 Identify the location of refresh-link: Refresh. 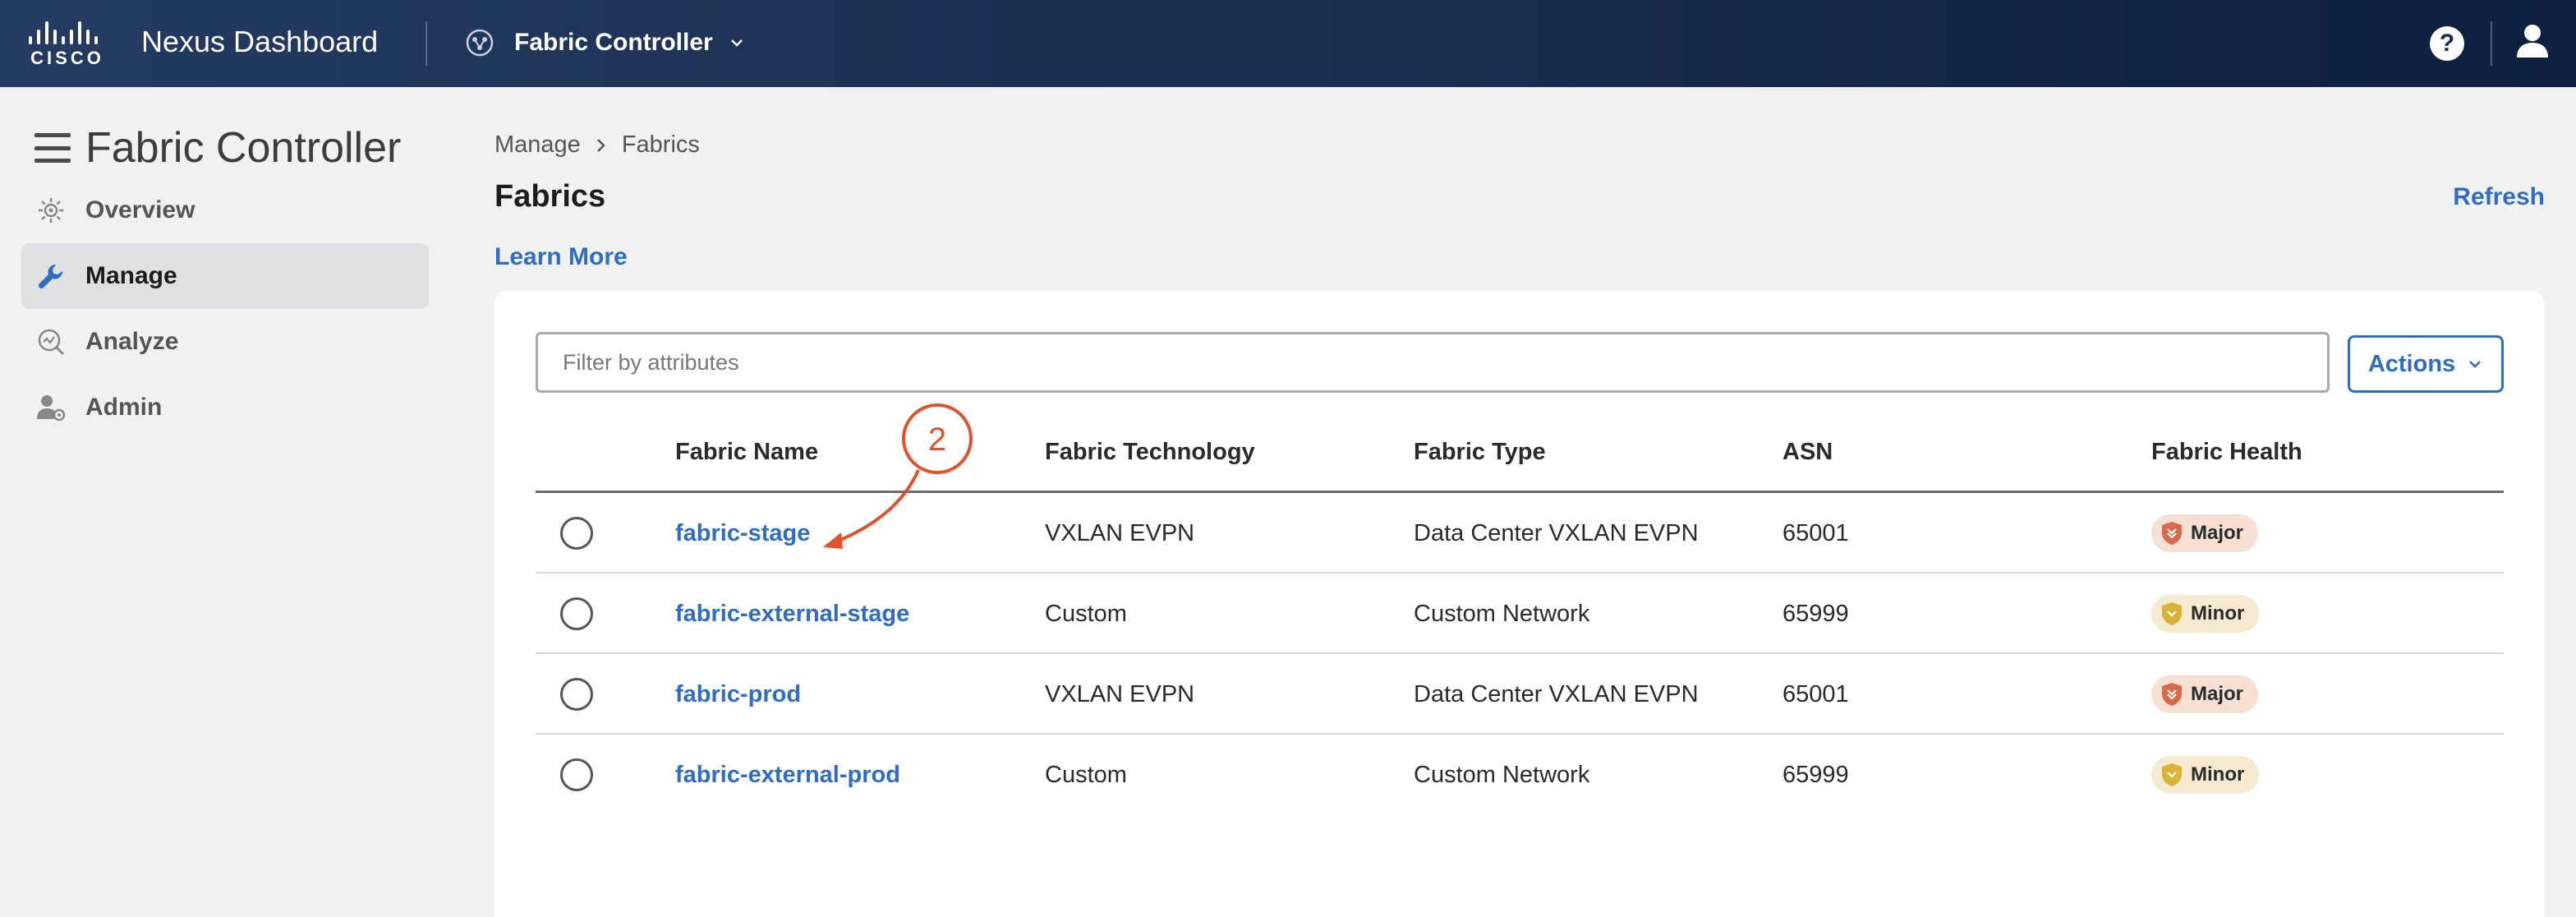
(2499, 197).